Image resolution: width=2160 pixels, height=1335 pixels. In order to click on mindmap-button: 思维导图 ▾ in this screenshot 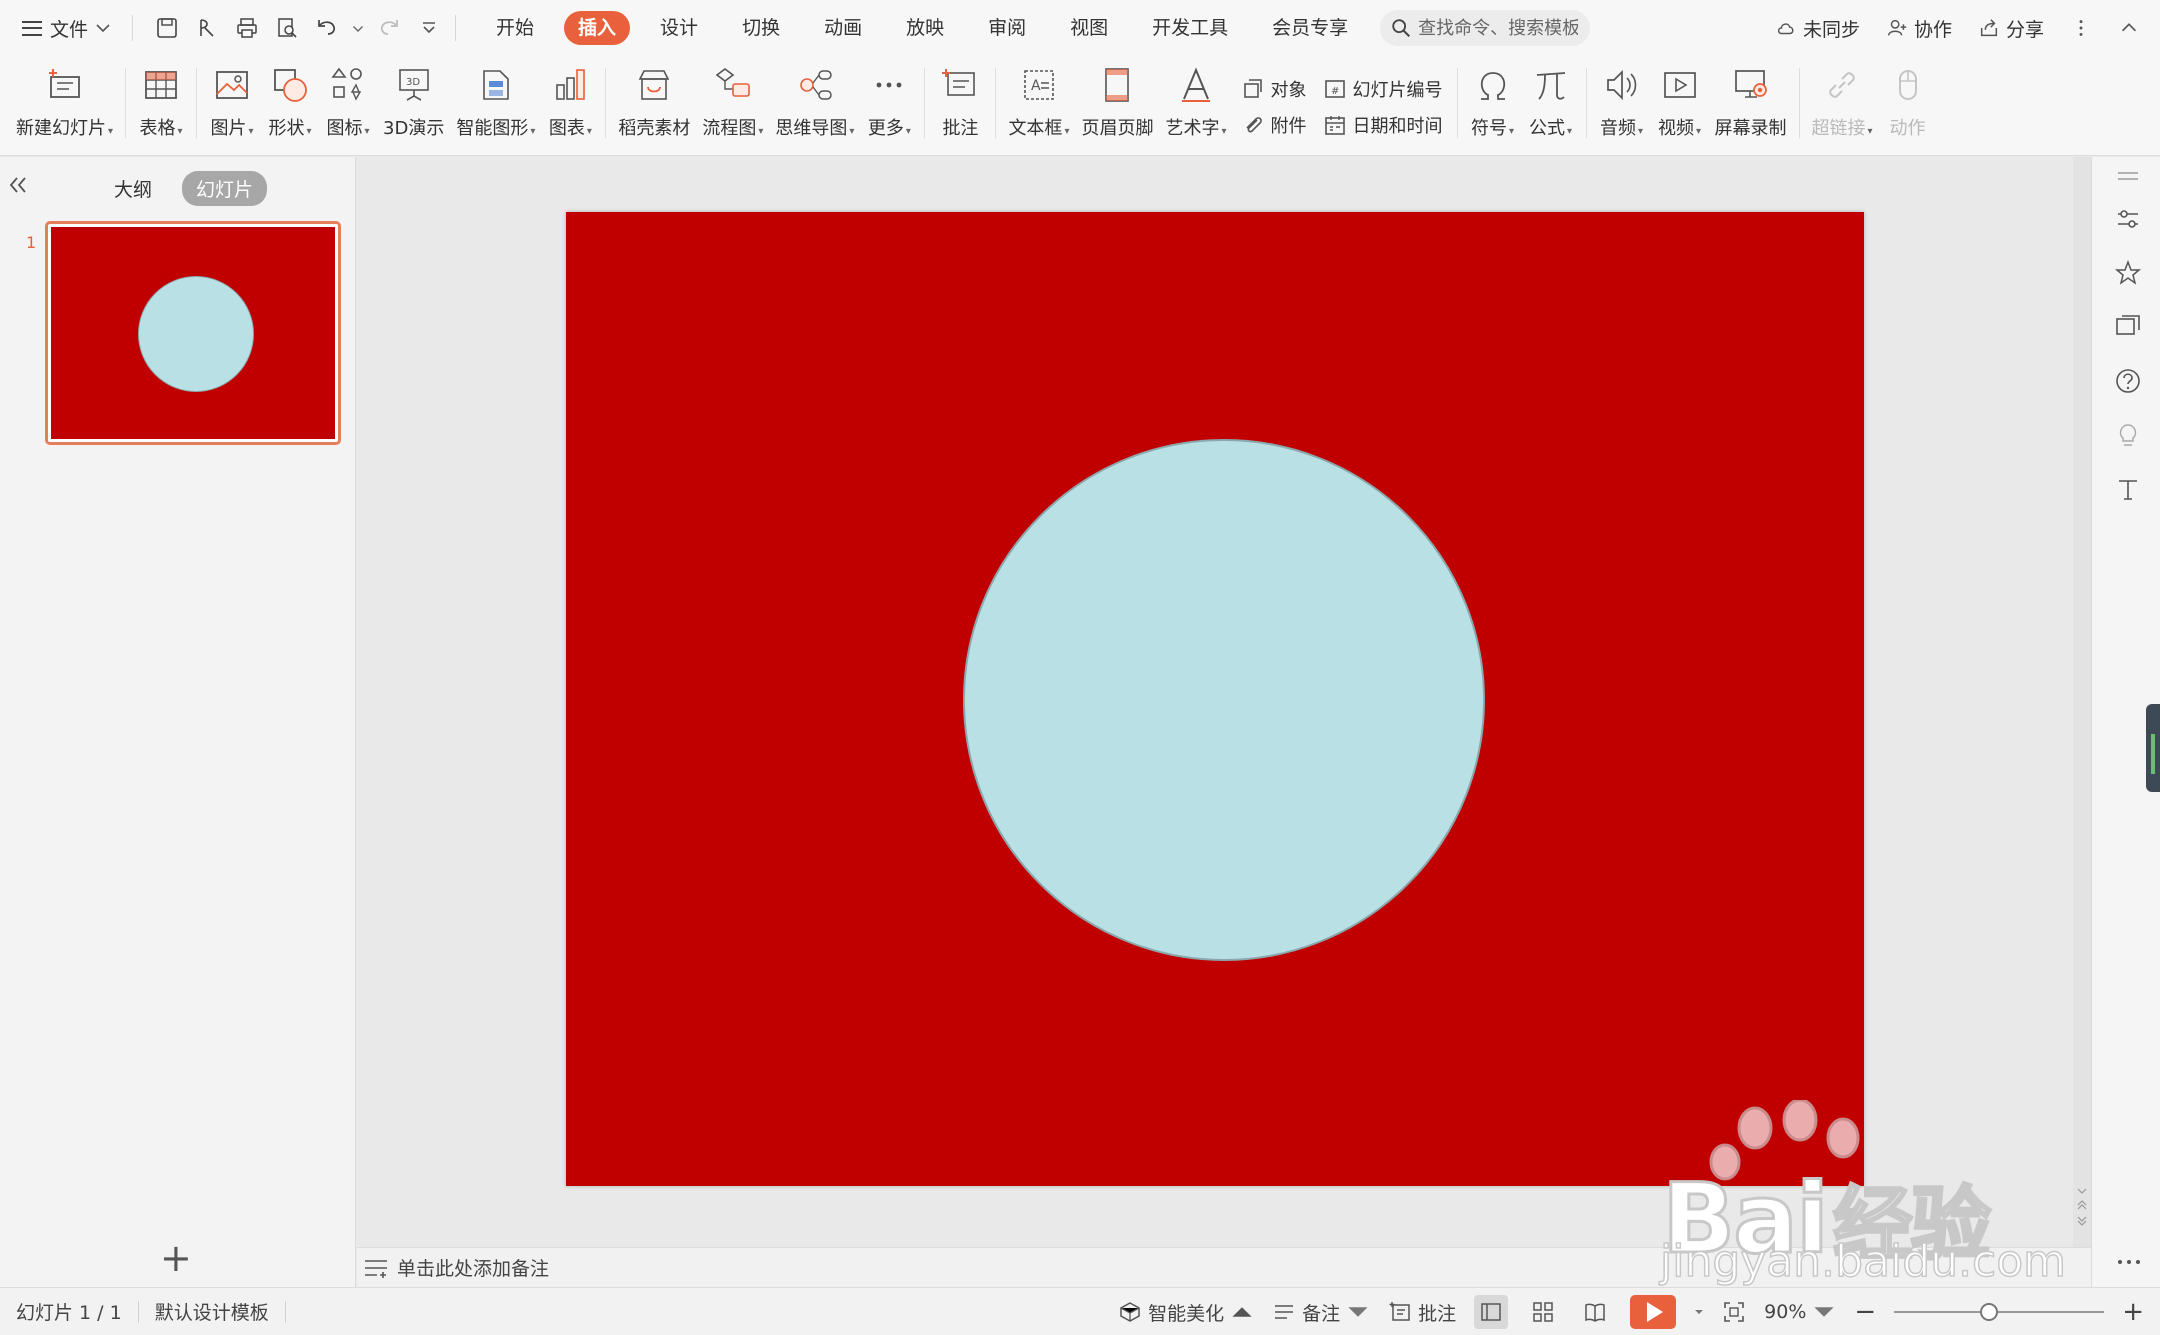, I will do `click(814, 104)`.